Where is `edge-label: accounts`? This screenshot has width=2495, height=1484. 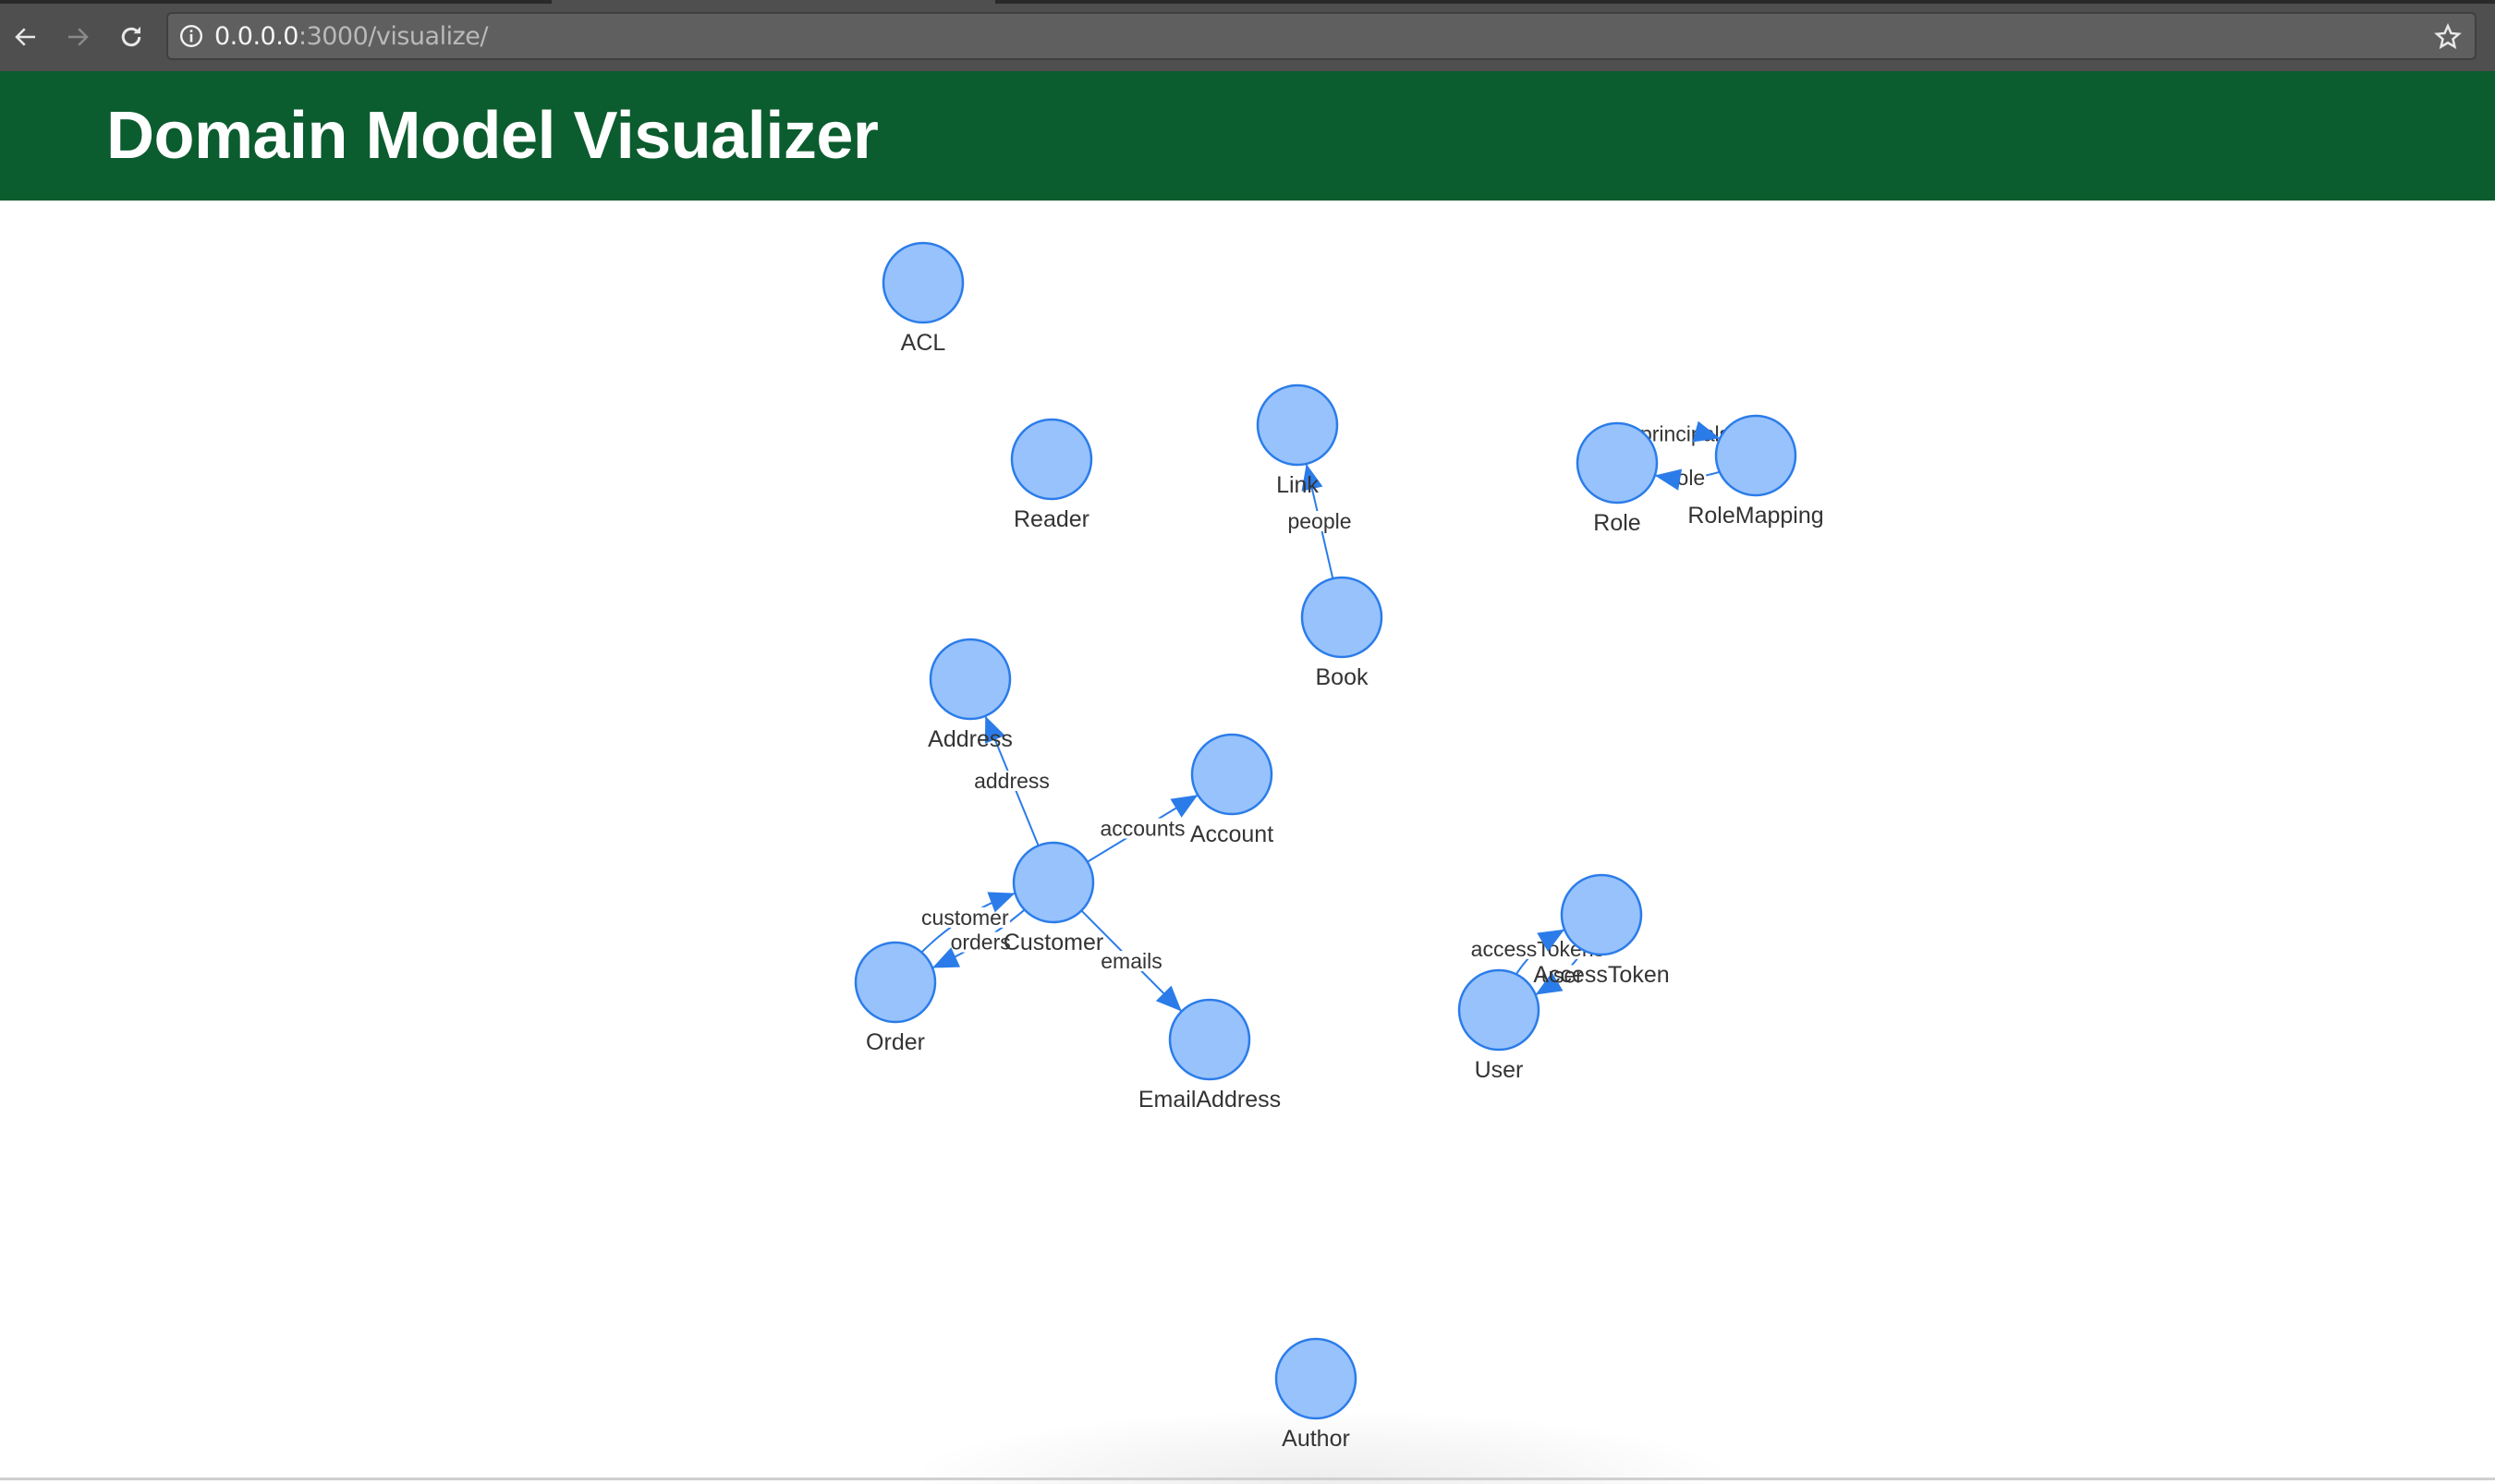
edge-label: accounts is located at coordinates (1143, 829).